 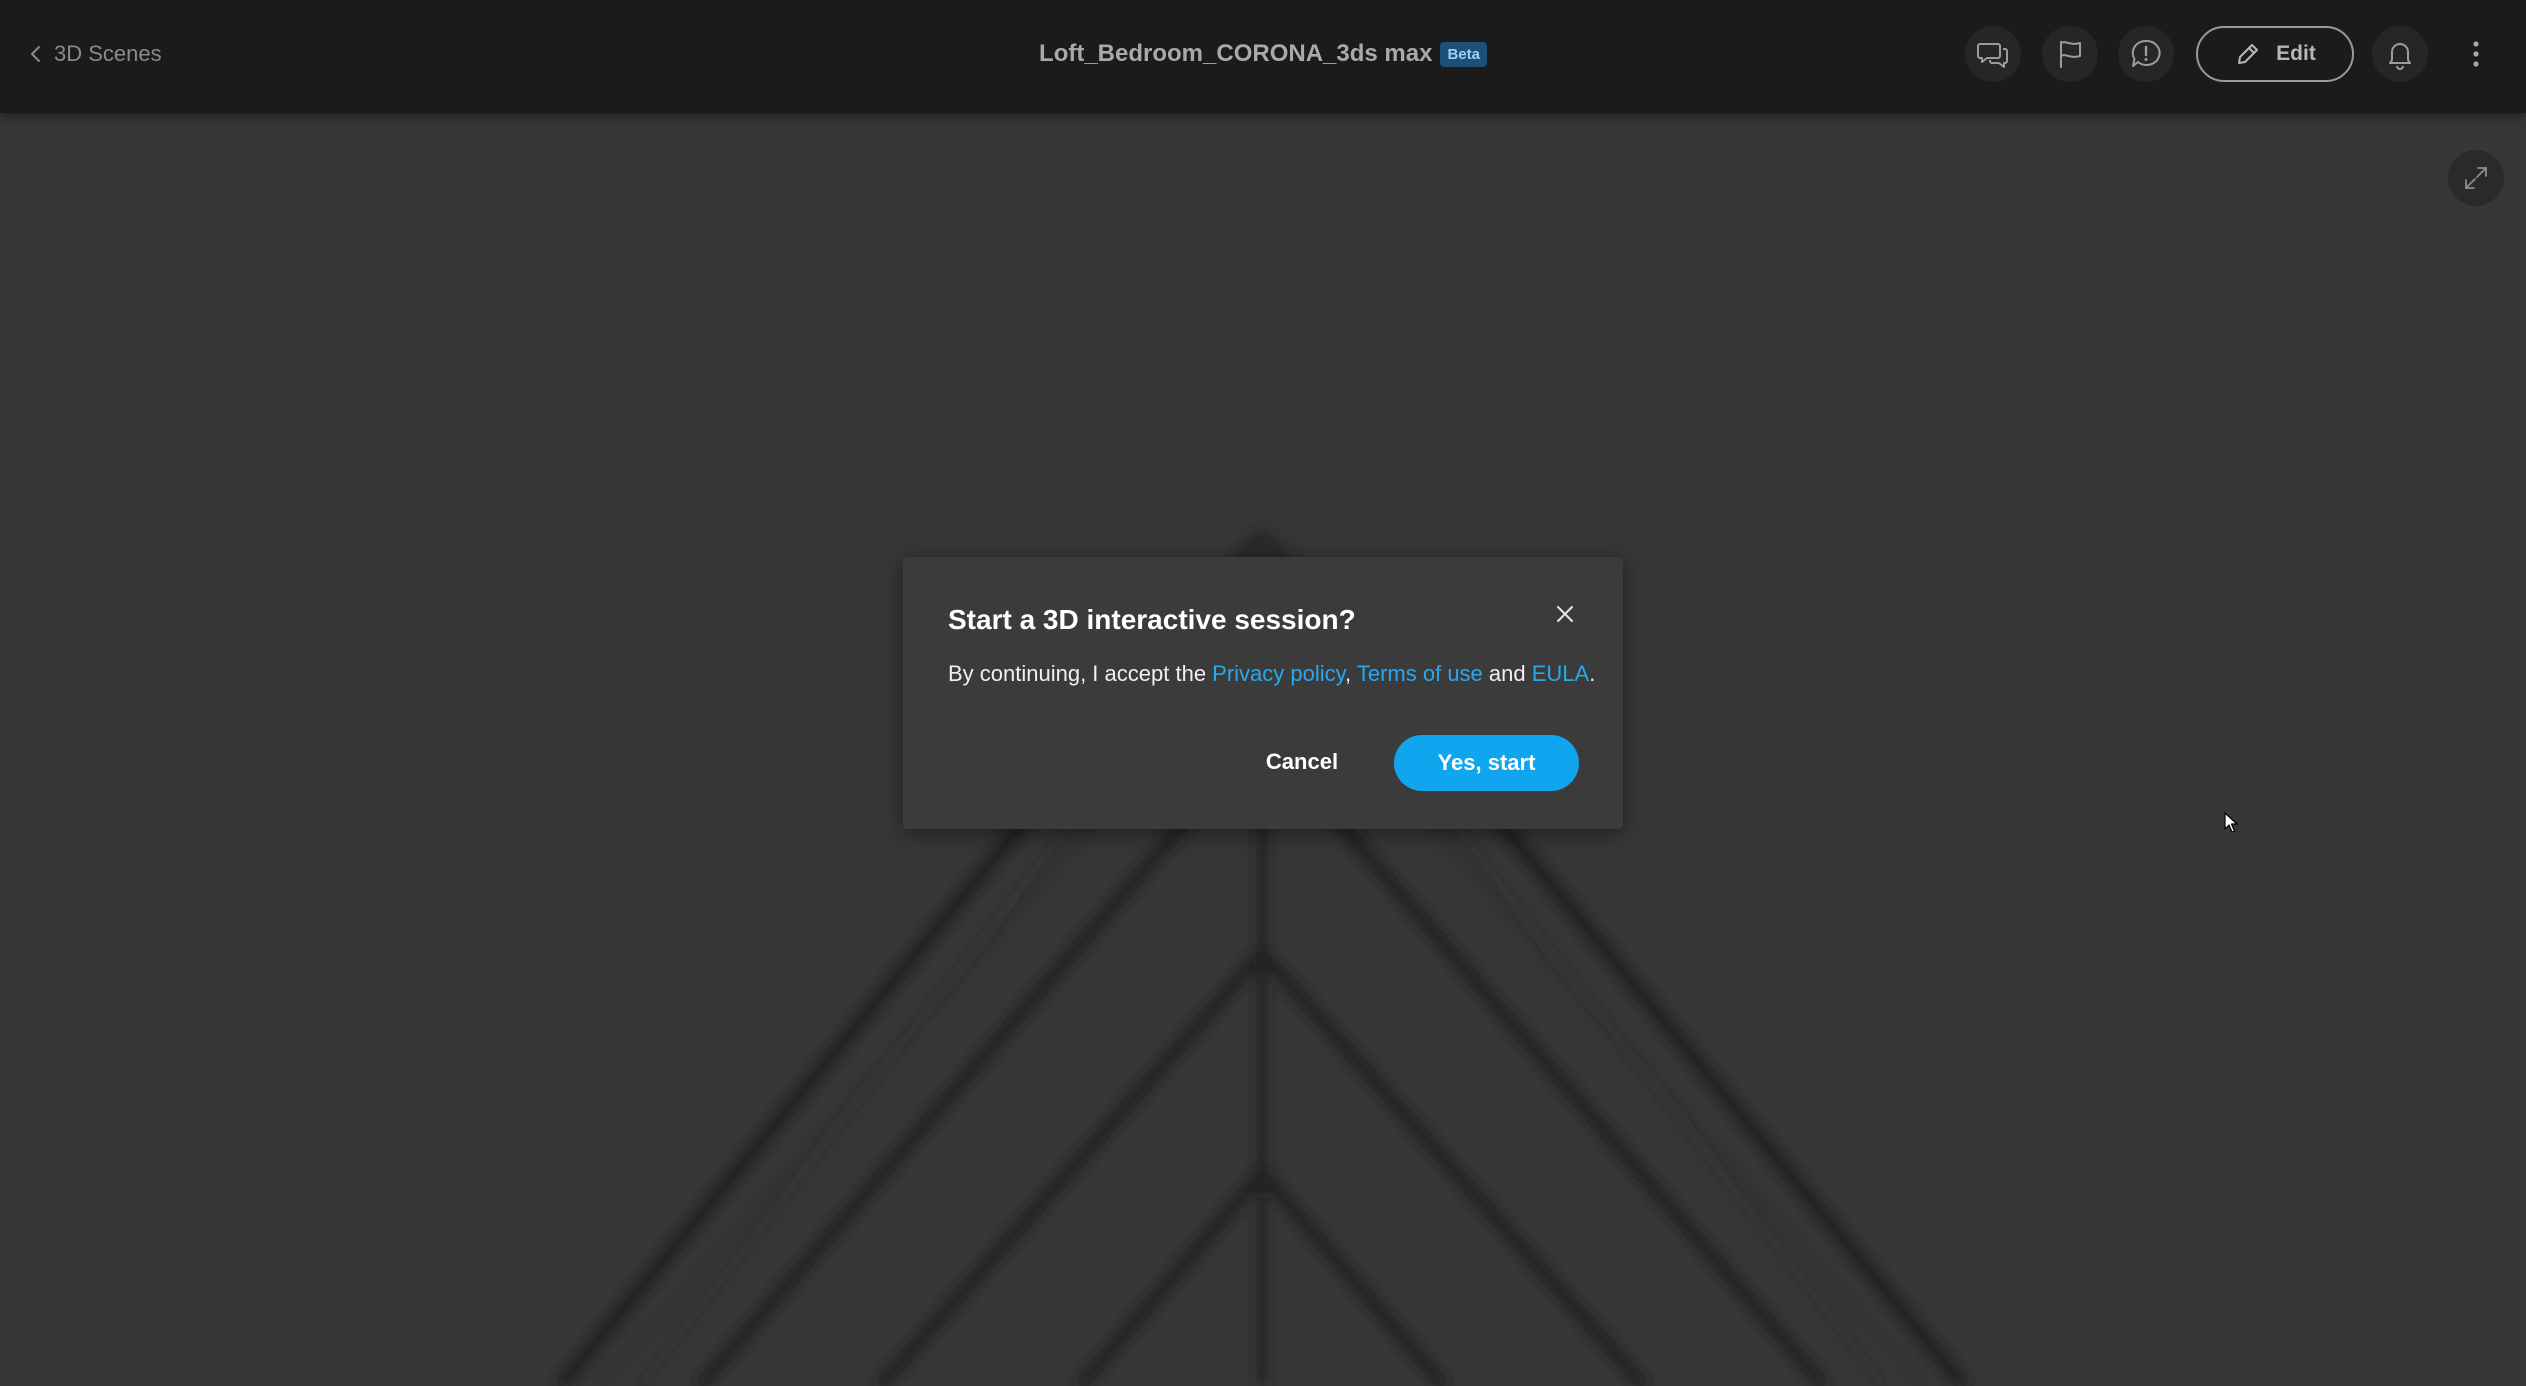 I want to click on dialog-title: Start a 3D interactive session?, so click(x=1152, y=619).